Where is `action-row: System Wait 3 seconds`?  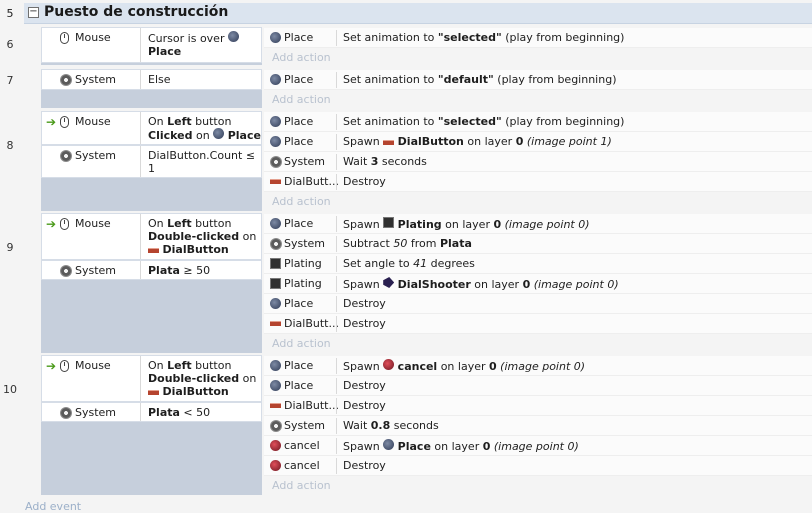 action-row: System Wait 3 seconds is located at coordinates (538, 162).